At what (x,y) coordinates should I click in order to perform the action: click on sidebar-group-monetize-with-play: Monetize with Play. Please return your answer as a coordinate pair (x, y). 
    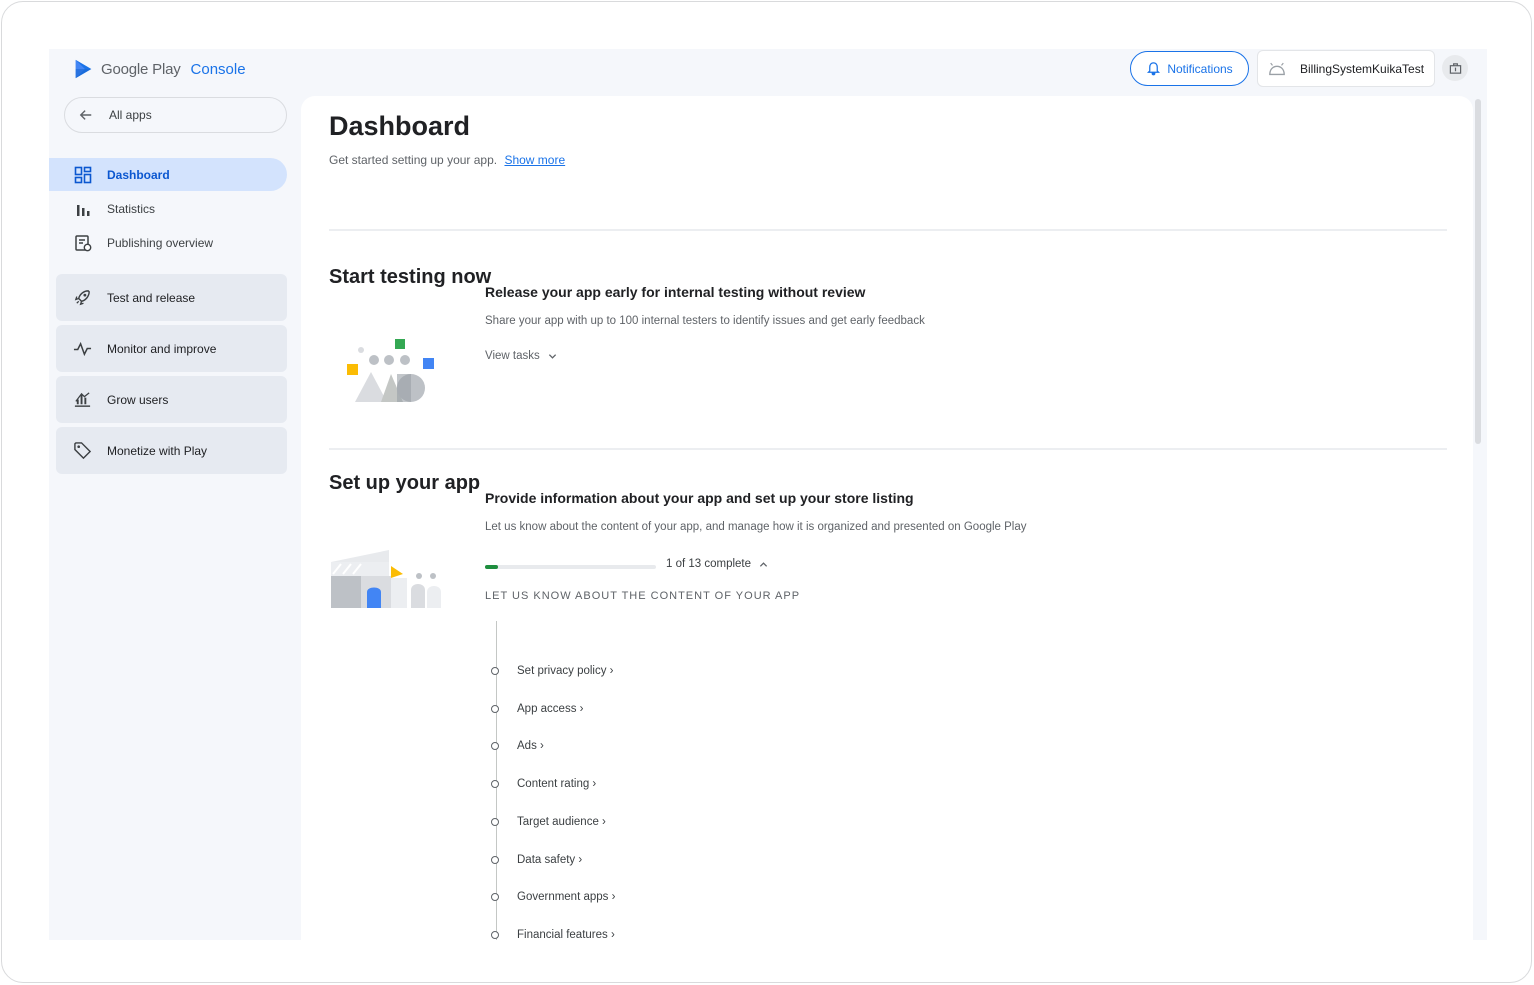
    Looking at the image, I should click on (171, 450).